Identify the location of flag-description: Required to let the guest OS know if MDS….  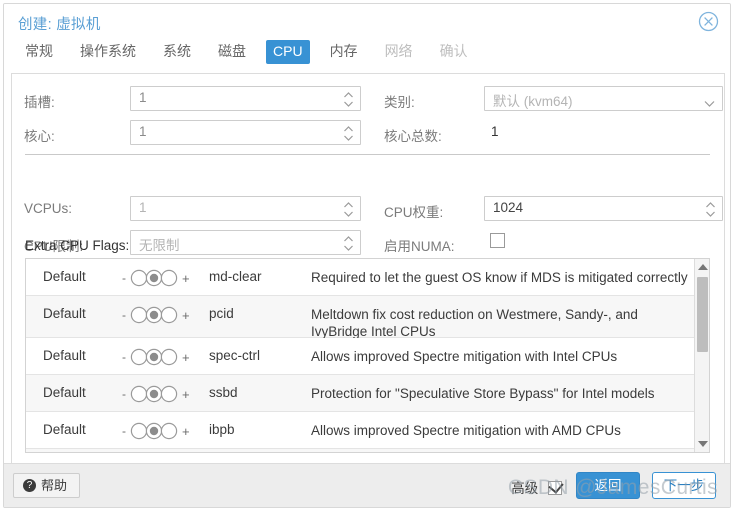
(499, 277).